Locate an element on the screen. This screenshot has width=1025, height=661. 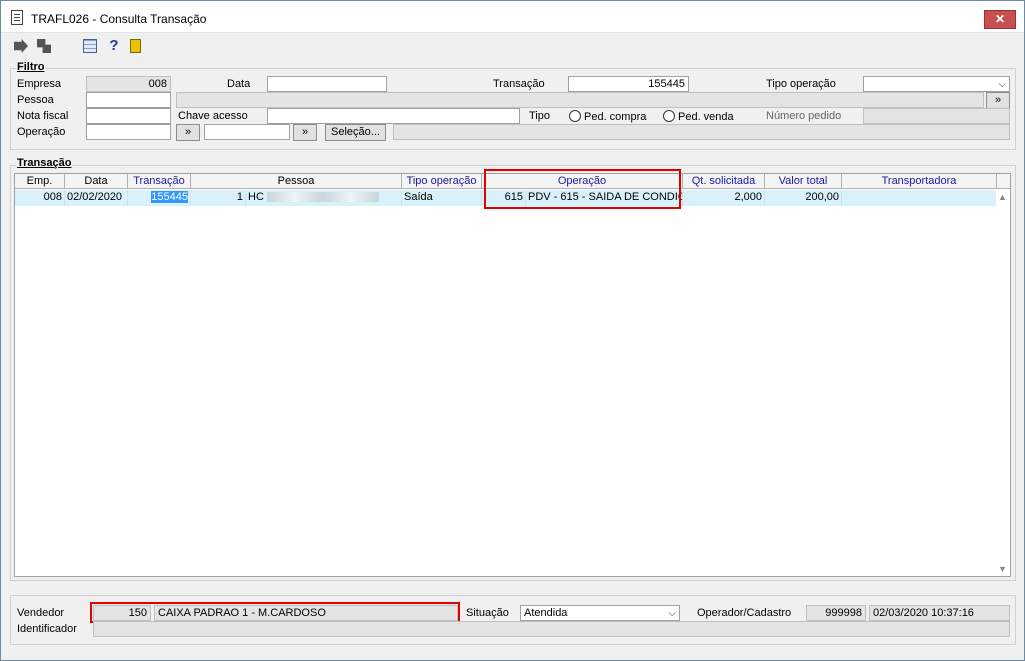
operacao-secondary-field is located at coordinates (247, 132).